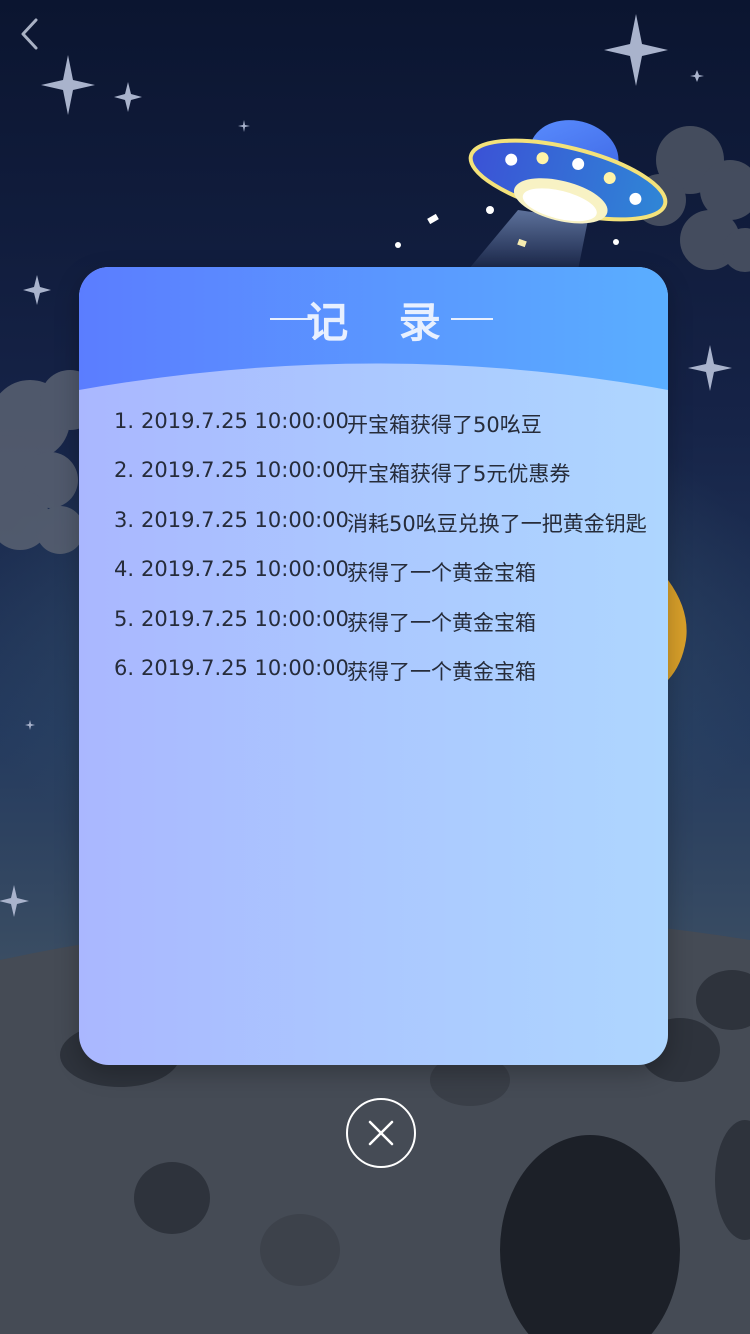 Image resolution: width=750 pixels, height=1334 pixels. What do you see at coordinates (444, 425) in the screenshot?
I see `record-description: 开宝箱获得了50吆豆` at bounding box center [444, 425].